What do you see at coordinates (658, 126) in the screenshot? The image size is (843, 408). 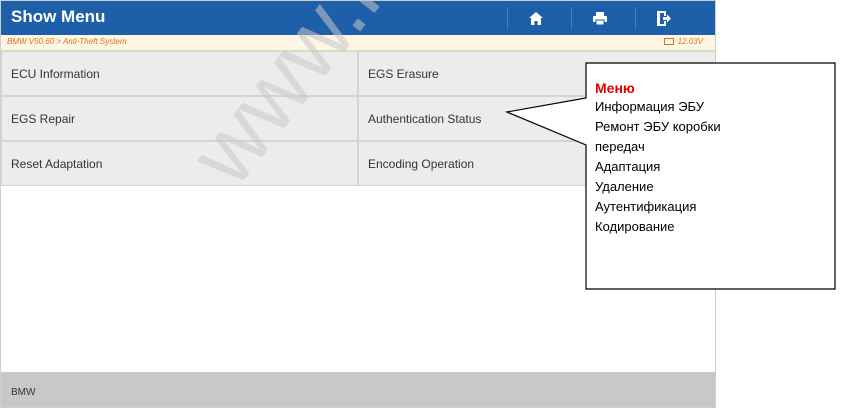 I see `callout-line: Ремонт ЭБУ коробки` at bounding box center [658, 126].